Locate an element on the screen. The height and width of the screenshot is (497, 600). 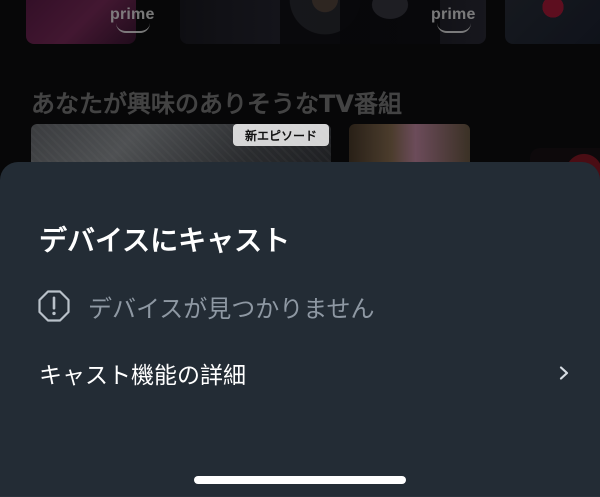
home-indicator is located at coordinates (300, 480).